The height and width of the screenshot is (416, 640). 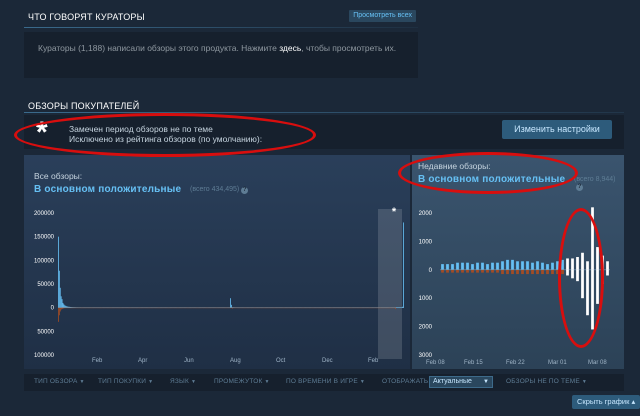 I want to click on filter-offtopic: ОБЗОРЫ НЕ ПО ТЕМЕ ▼, so click(x=546, y=381).